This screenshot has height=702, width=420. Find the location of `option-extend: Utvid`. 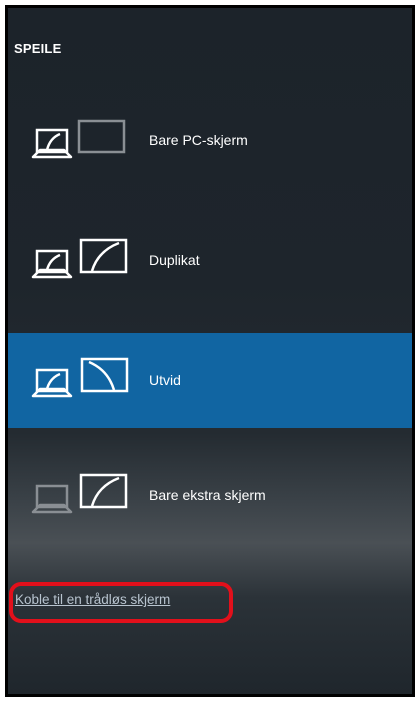

option-extend: Utvid is located at coordinates (210, 380).